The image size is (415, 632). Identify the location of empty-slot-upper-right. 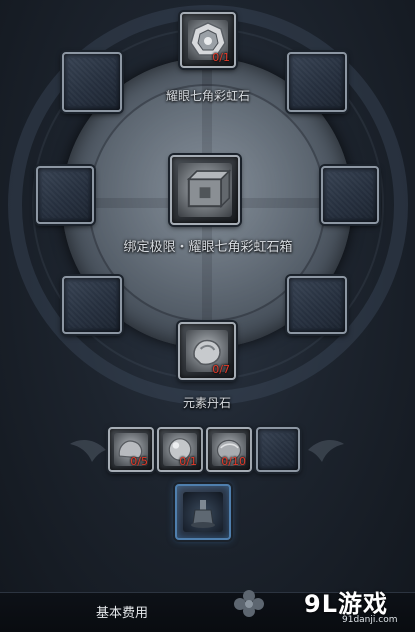
(317, 82).